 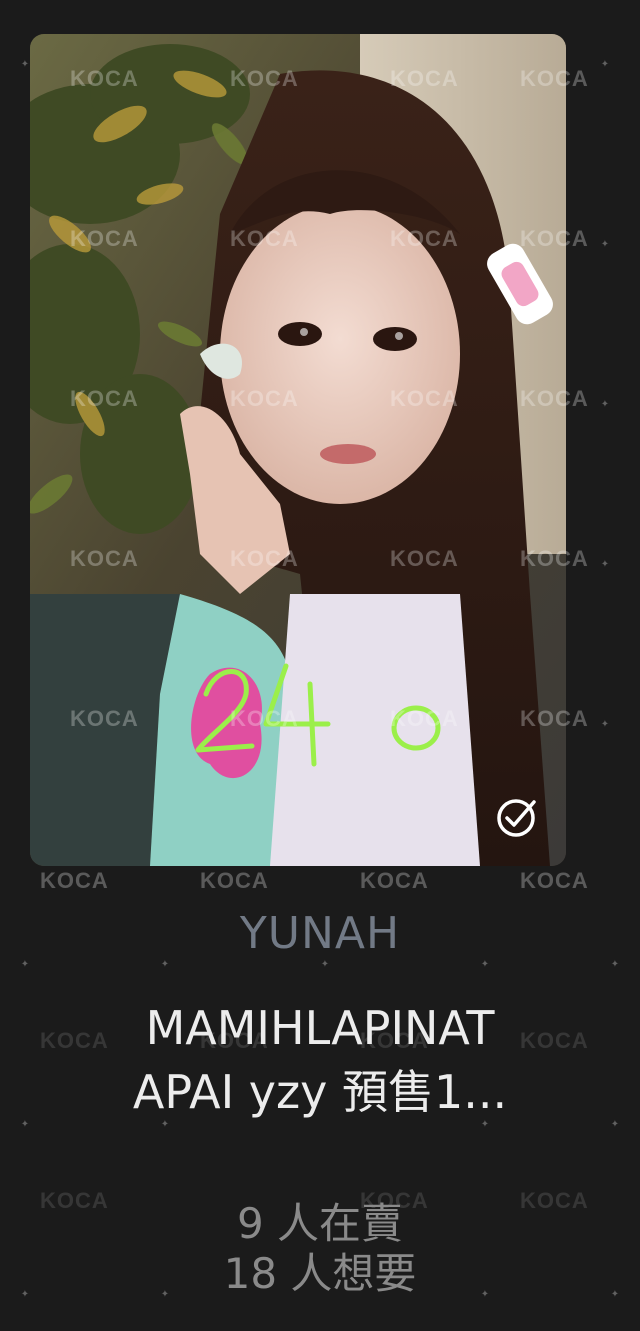 I want to click on card-title-line: MAMIHLAPINAT, so click(x=320, y=1028).